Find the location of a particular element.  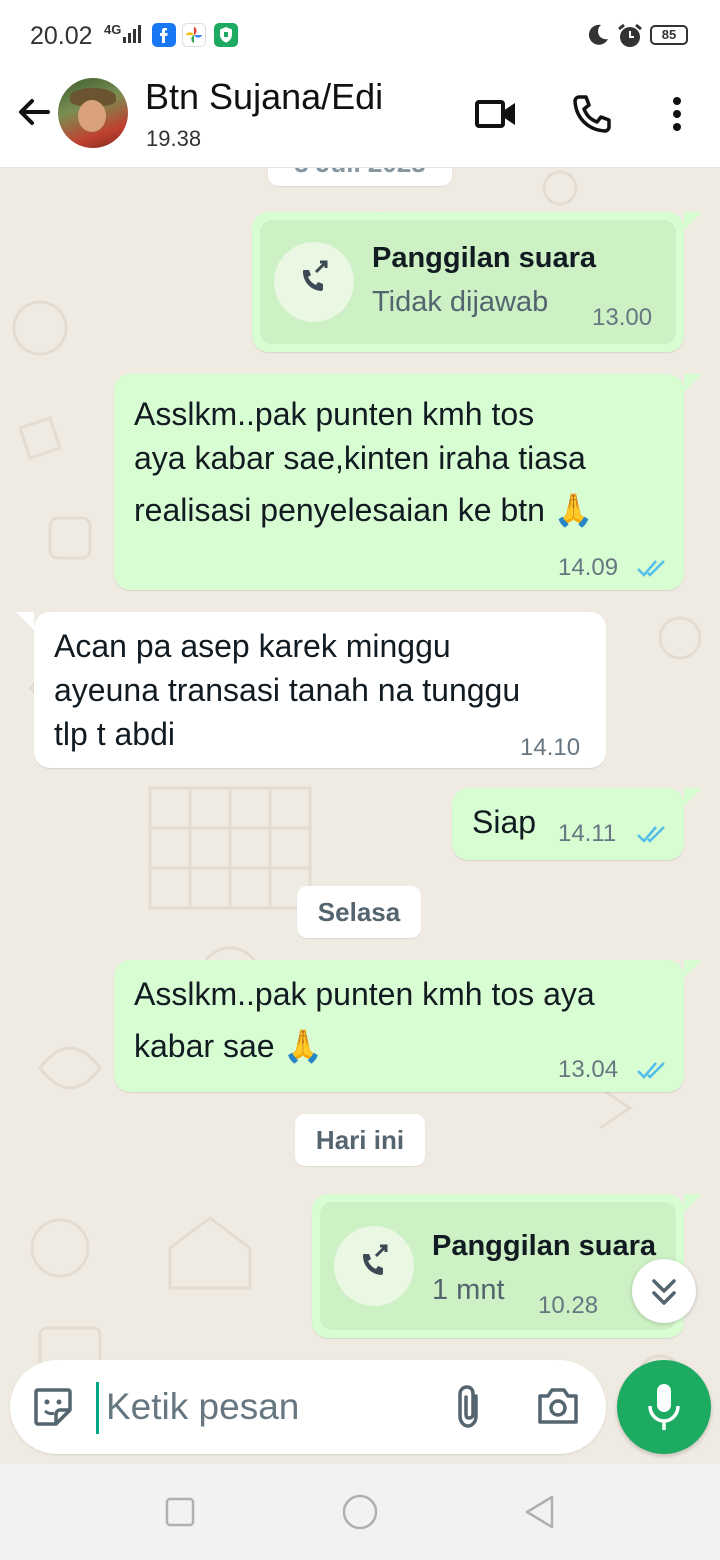

date-chip: Selasa is located at coordinates (359, 912).